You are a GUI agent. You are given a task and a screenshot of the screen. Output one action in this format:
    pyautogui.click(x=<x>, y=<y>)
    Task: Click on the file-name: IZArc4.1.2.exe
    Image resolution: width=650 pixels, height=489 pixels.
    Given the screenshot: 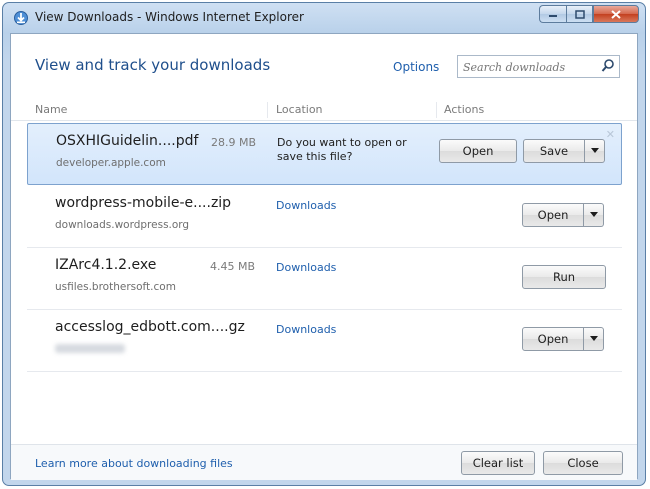 What is the action you would take?
    pyautogui.click(x=106, y=265)
    